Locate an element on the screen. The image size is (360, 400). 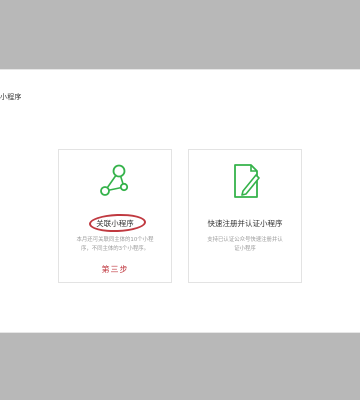
panel-title: 小程序 is located at coordinates (11, 97).